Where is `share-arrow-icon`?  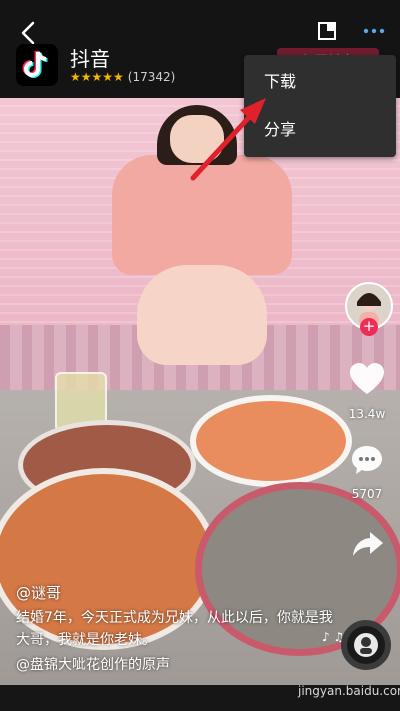
share-arrow-icon is located at coordinates (368, 544).